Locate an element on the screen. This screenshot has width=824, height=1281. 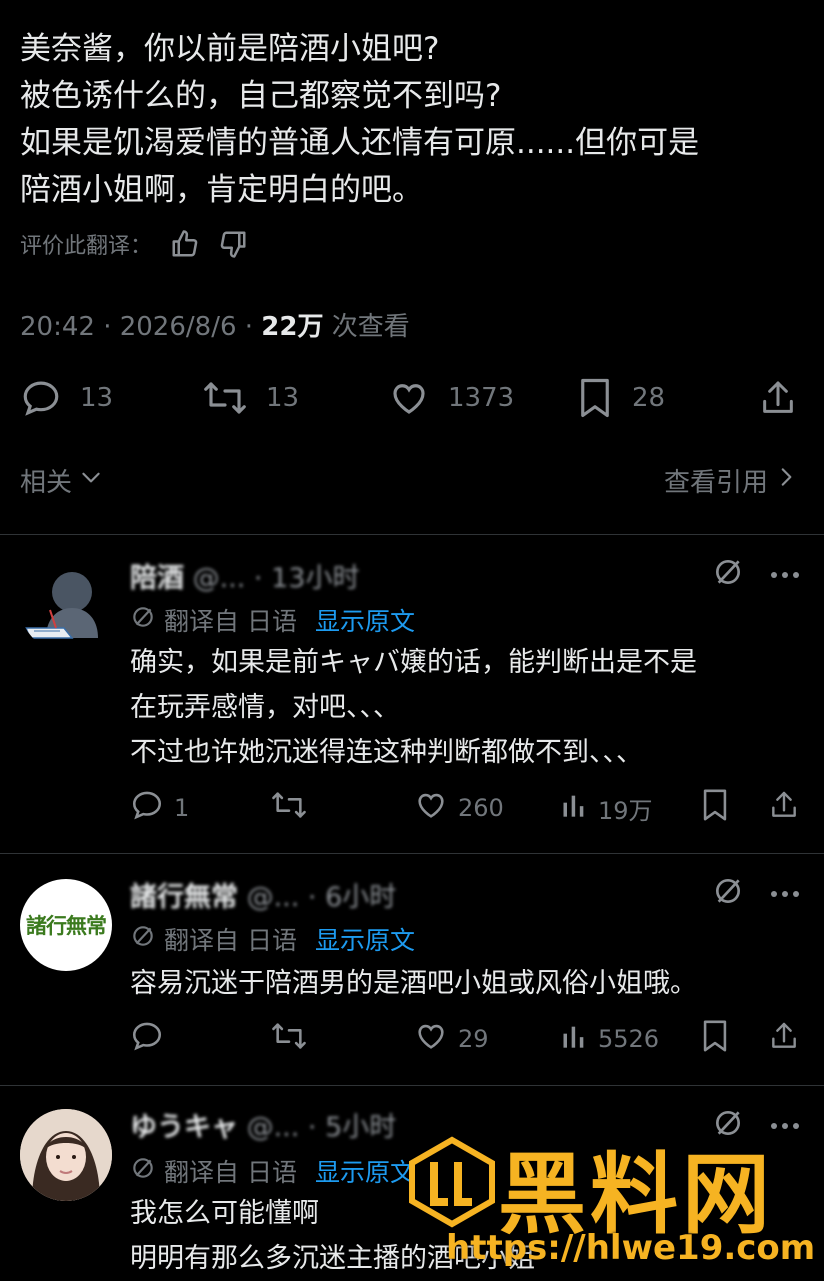
reply-line: 确实，如果是前キャバ嬢的话，能判断出是不是 is located at coordinates (413, 662).